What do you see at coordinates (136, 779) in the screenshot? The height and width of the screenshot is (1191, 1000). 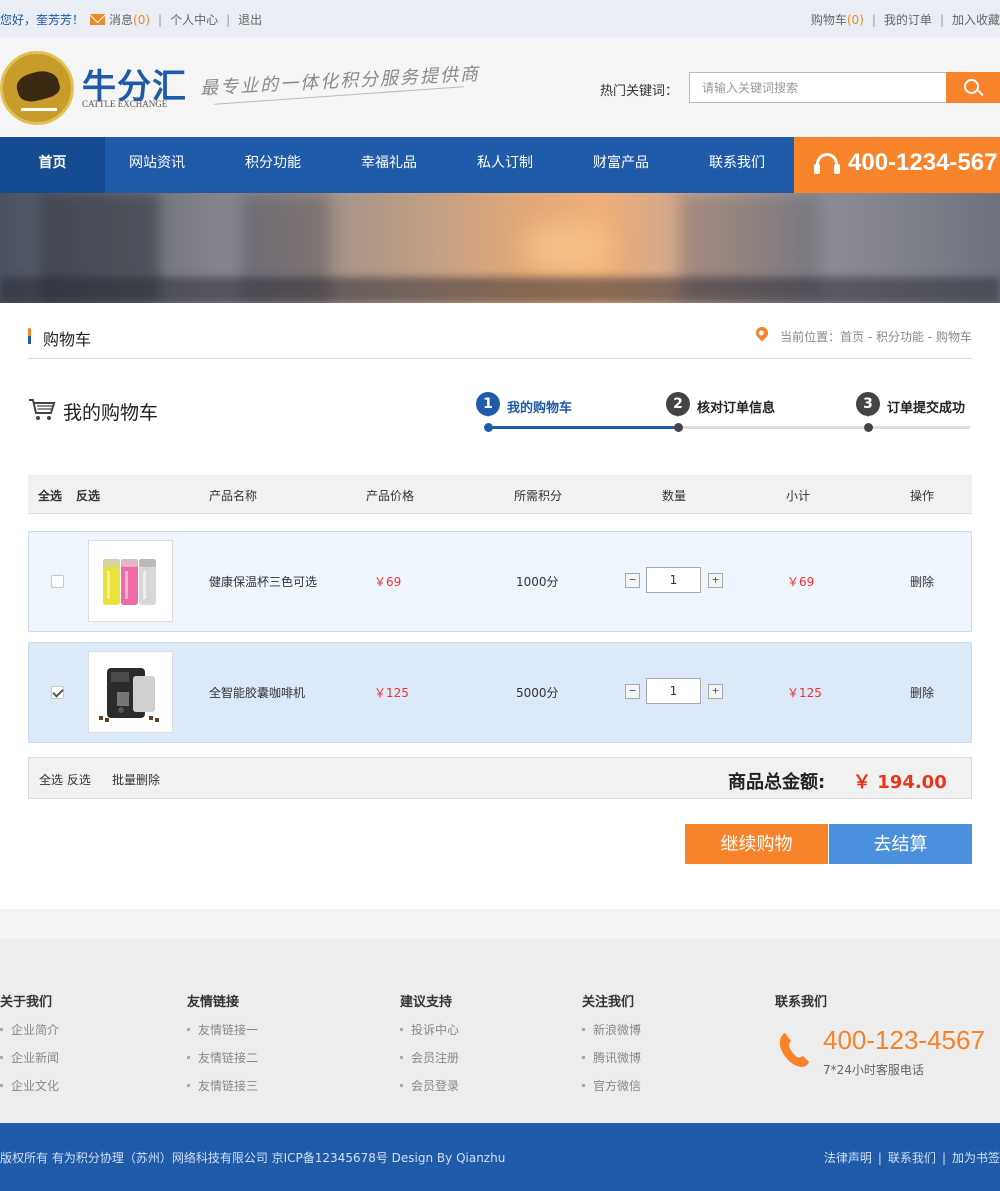 I see `batch-delete-button: 批量删除` at bounding box center [136, 779].